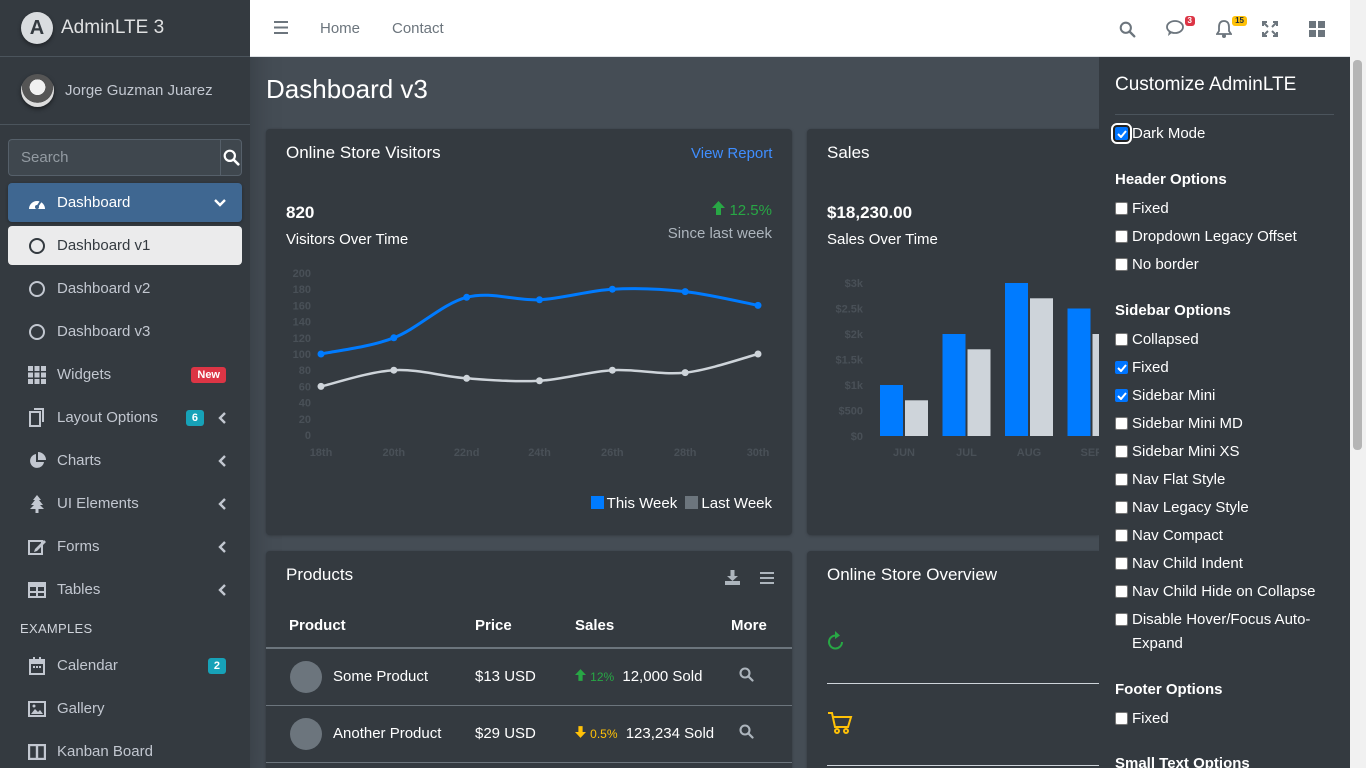 The height and width of the screenshot is (768, 1366). What do you see at coordinates (125, 28) in the screenshot?
I see `brand-link: A AdminLTE 3` at bounding box center [125, 28].